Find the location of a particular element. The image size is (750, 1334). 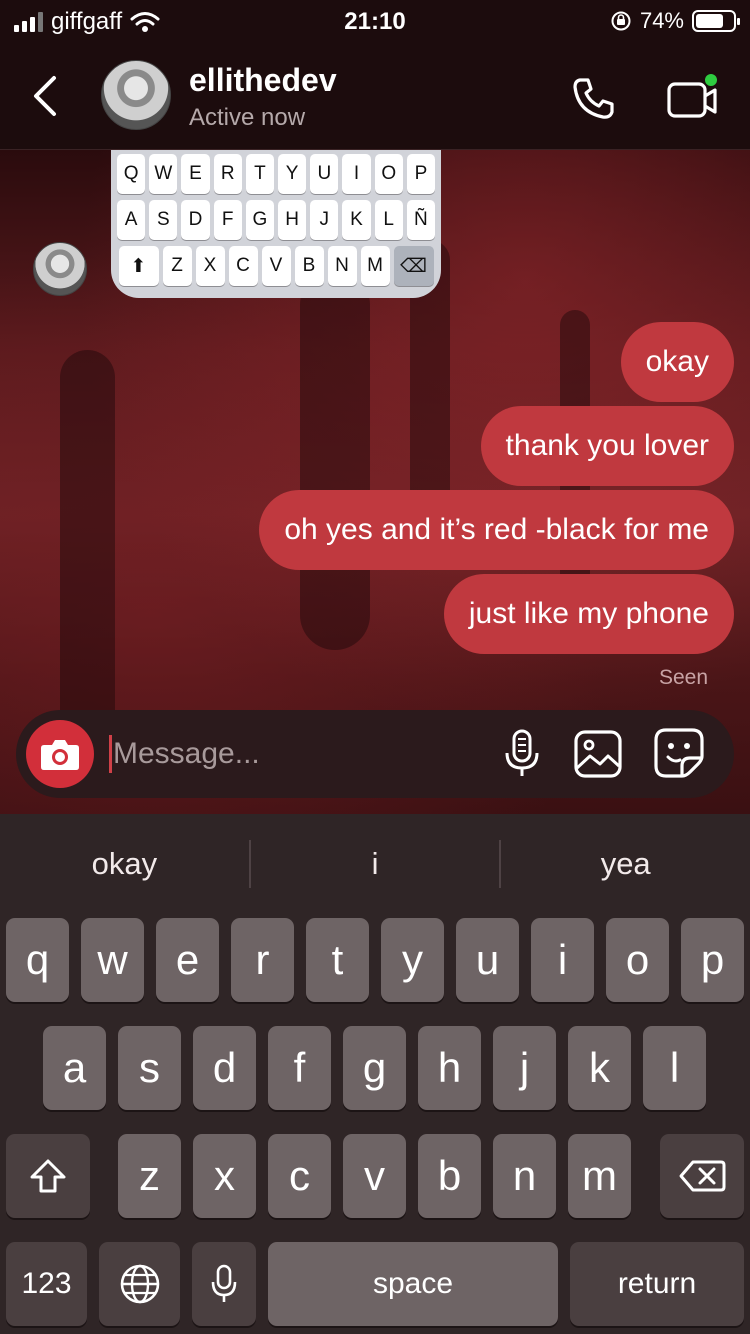

delete-icon is located at coordinates (702, 1176).